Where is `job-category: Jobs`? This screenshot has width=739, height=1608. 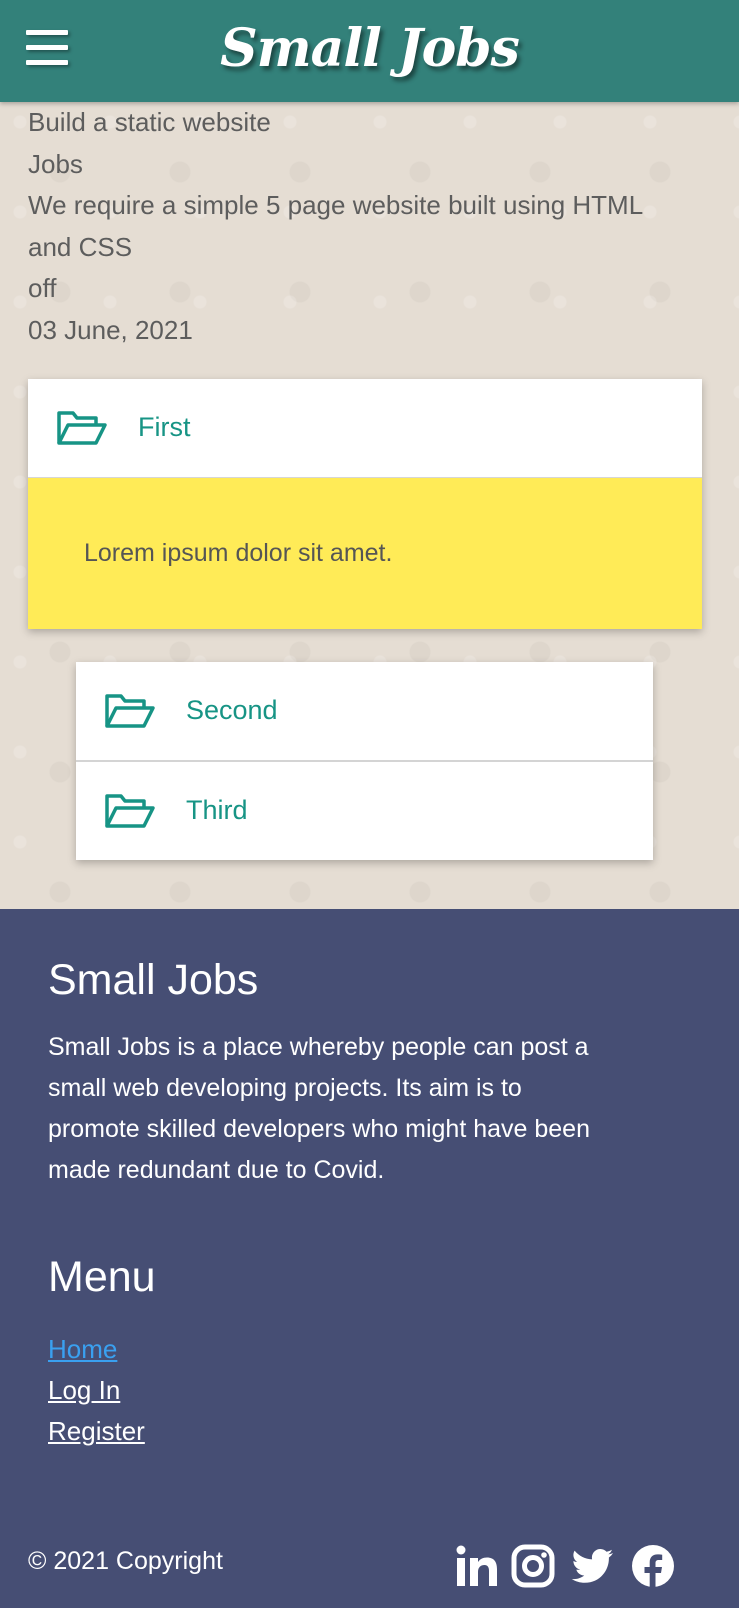
job-category: Jobs is located at coordinates (55, 163).